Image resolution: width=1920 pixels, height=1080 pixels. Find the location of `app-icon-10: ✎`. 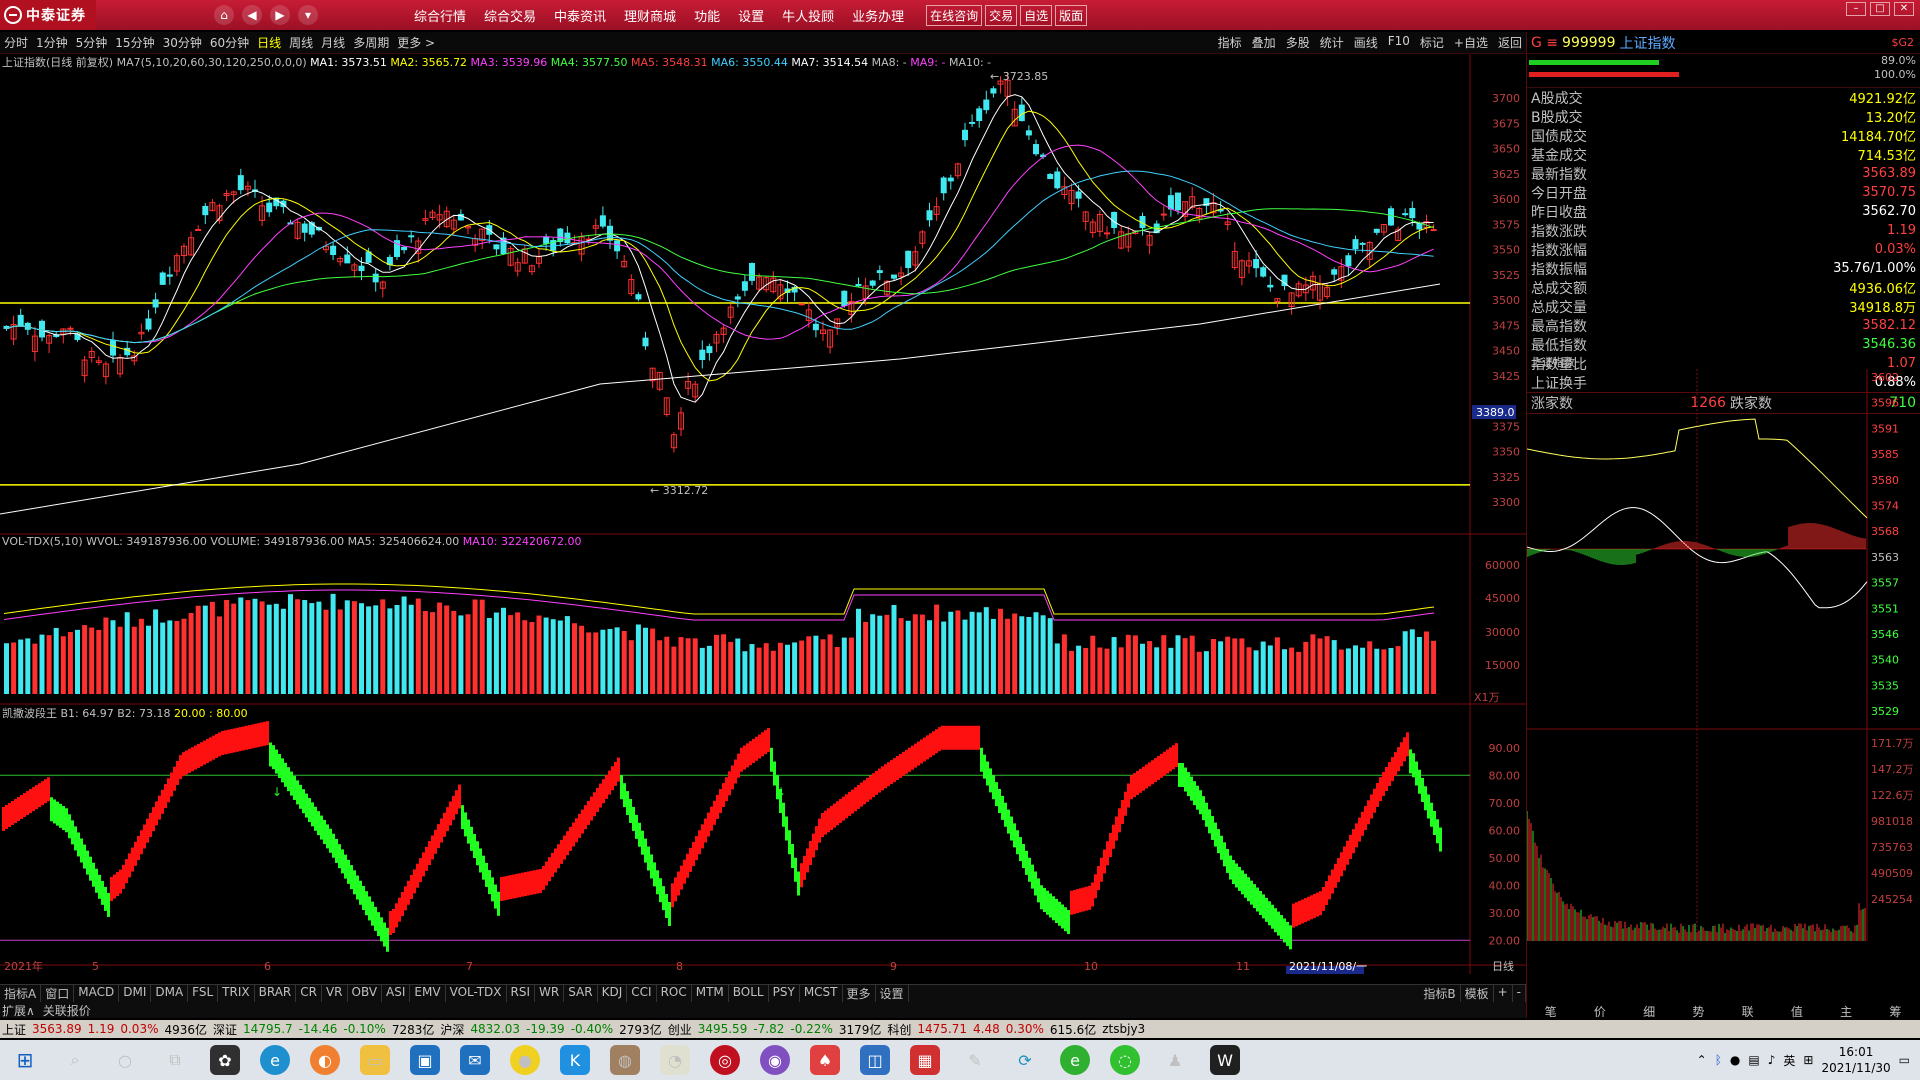

app-icon-10: ✎ is located at coordinates (975, 1060).